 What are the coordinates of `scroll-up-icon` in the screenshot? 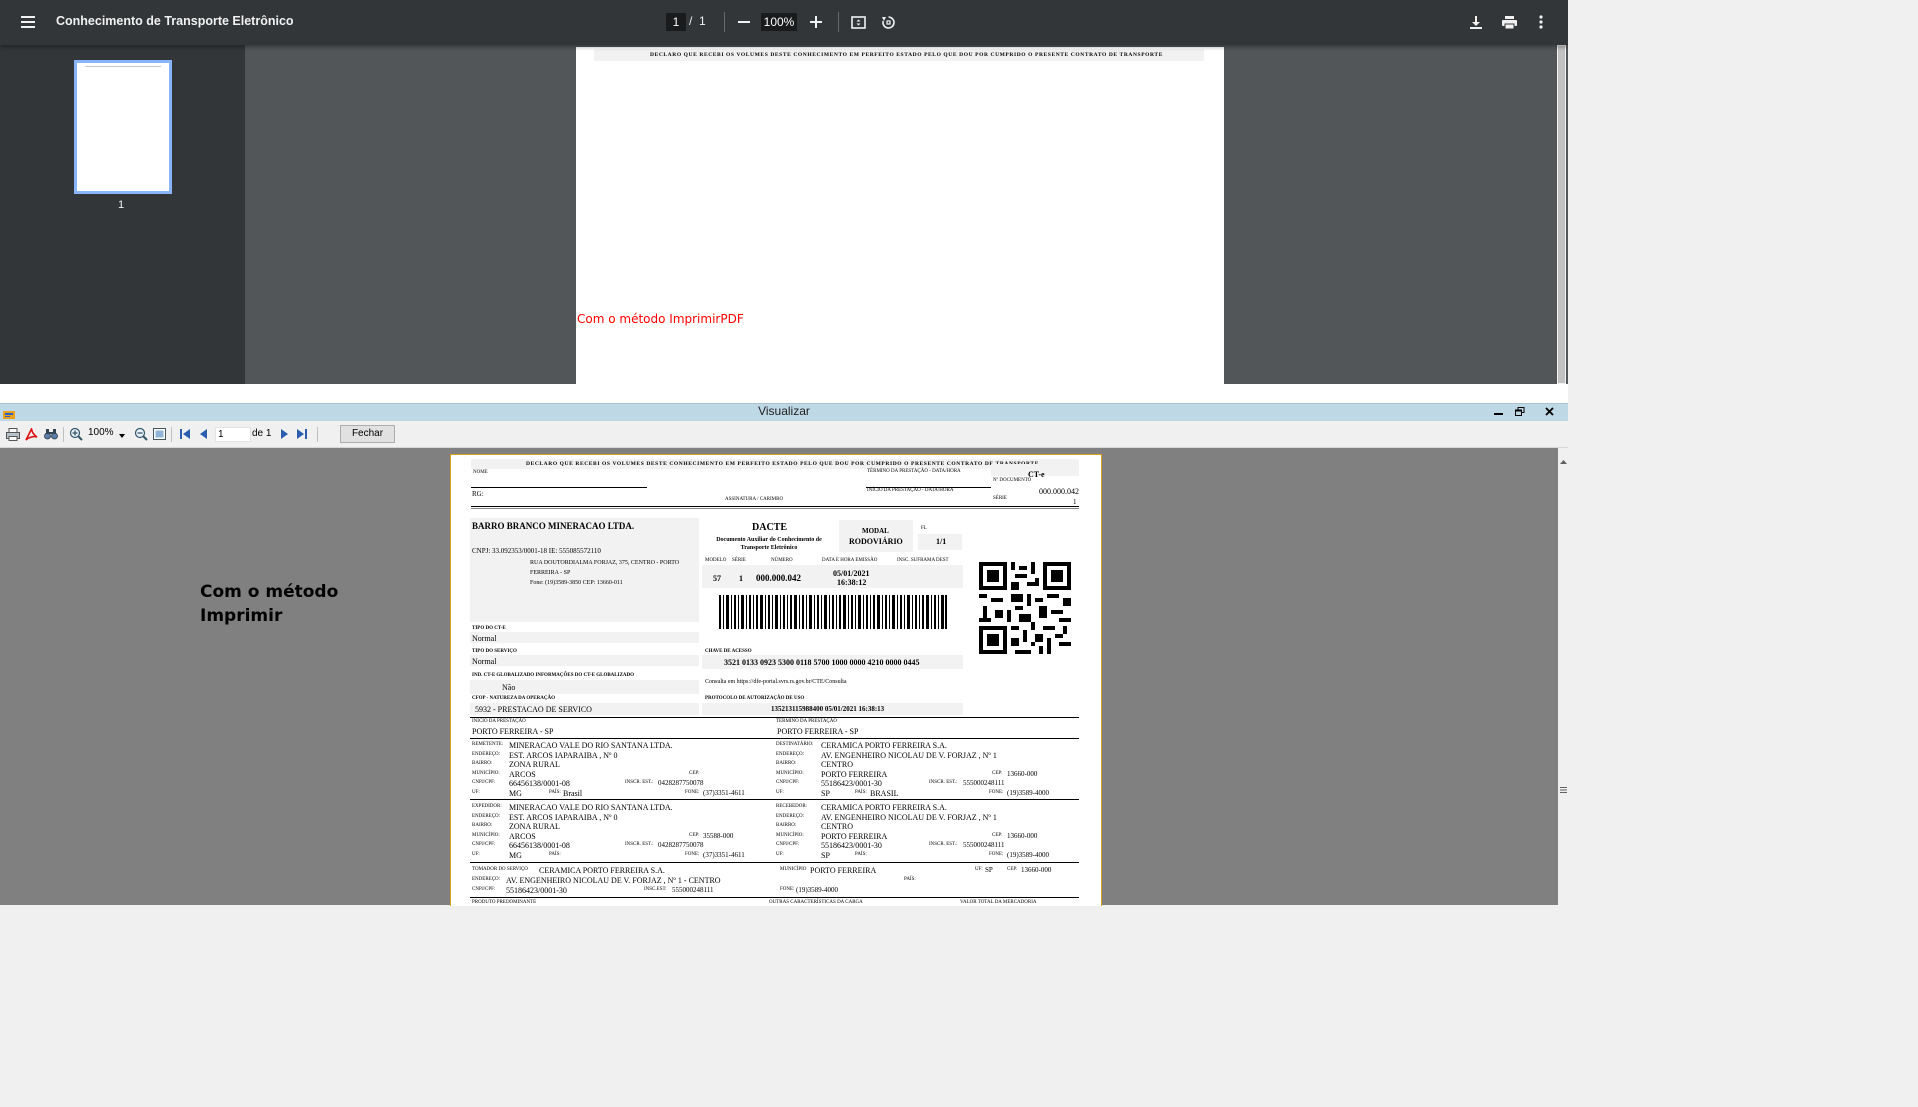 It's located at (1563, 460).